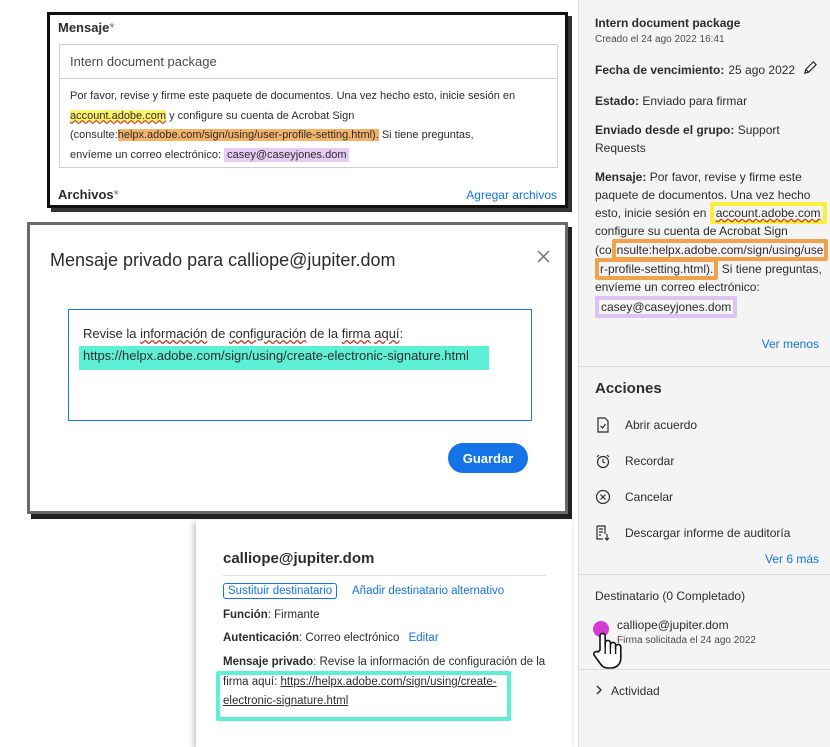 The image size is (830, 747). Describe the element at coordinates (511, 195) in the screenshot. I see `add-files-link: Agregar archivos` at that location.